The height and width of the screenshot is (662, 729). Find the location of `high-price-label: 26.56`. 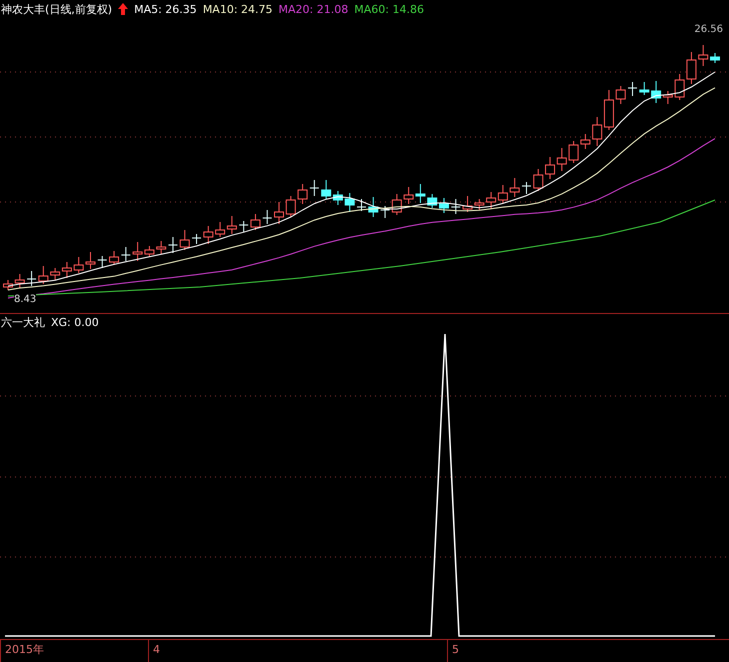

high-price-label: 26.56 is located at coordinates (708, 29).